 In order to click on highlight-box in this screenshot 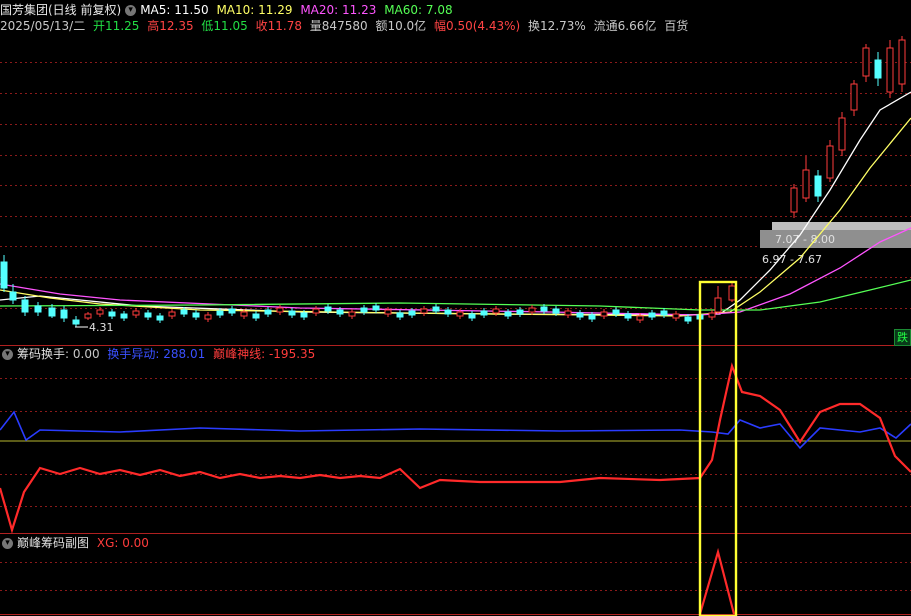, I will do `click(718, 448)`.